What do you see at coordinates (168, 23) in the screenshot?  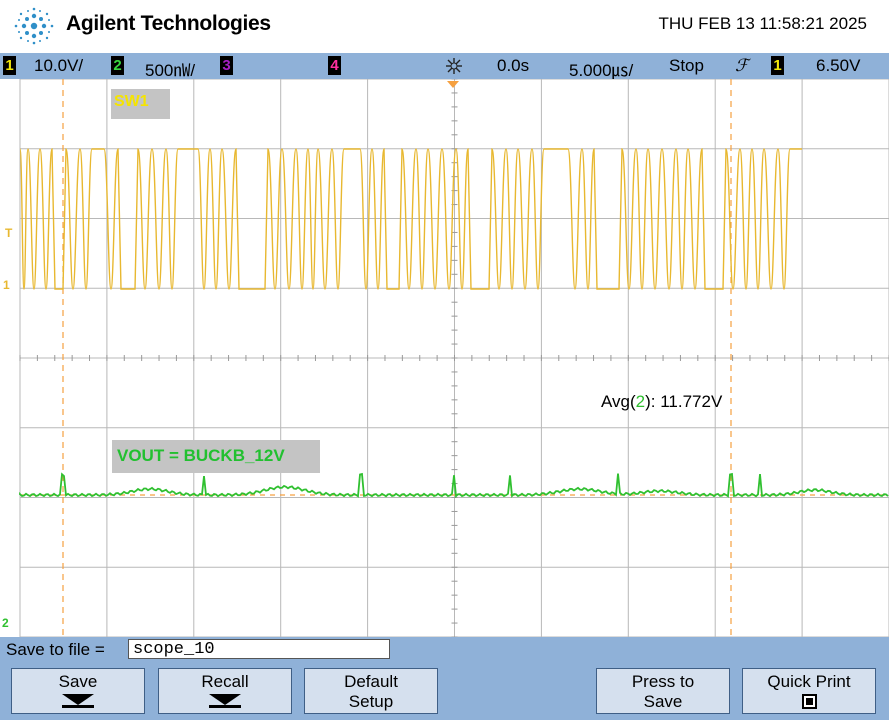 I see `brand-name: Agilent Technologies` at bounding box center [168, 23].